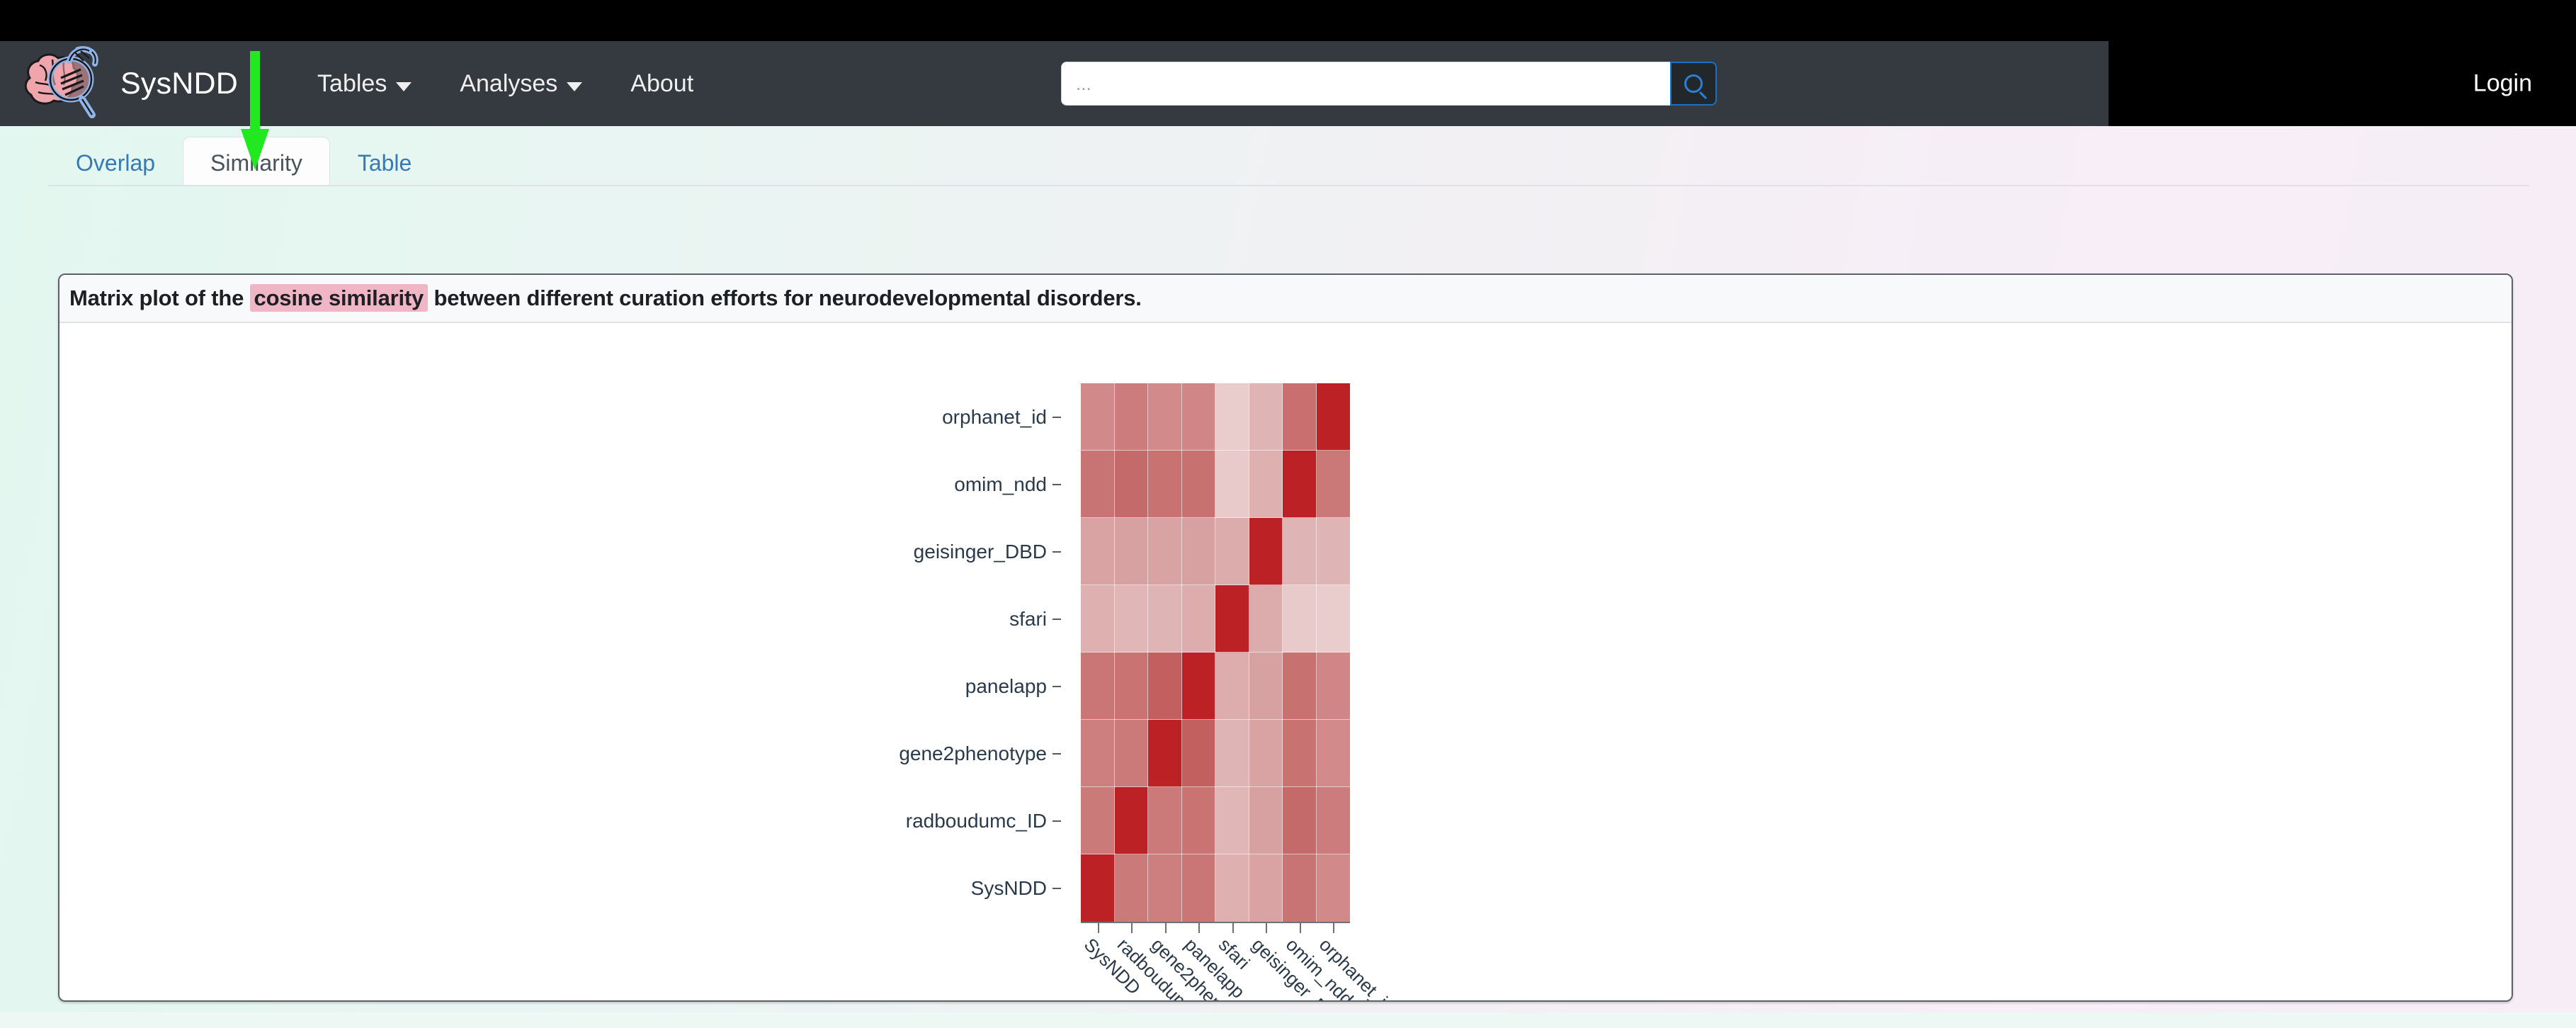 Image resolution: width=2576 pixels, height=1028 pixels. What do you see at coordinates (661, 84) in the screenshot?
I see `nav-item-about: About` at bounding box center [661, 84].